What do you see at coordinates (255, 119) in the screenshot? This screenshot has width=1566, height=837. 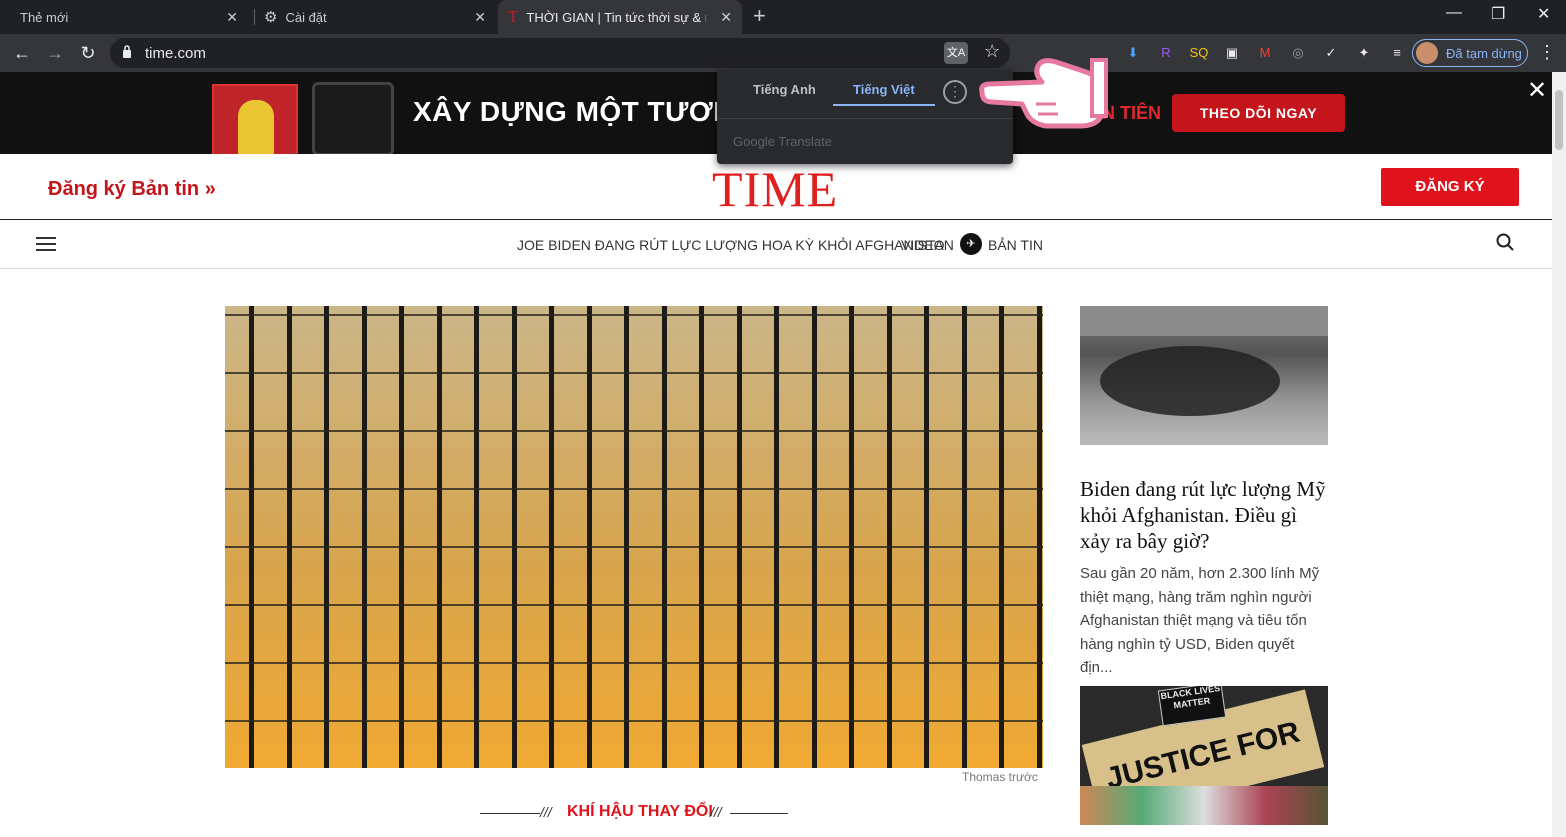 I see `magazine-cover-image` at bounding box center [255, 119].